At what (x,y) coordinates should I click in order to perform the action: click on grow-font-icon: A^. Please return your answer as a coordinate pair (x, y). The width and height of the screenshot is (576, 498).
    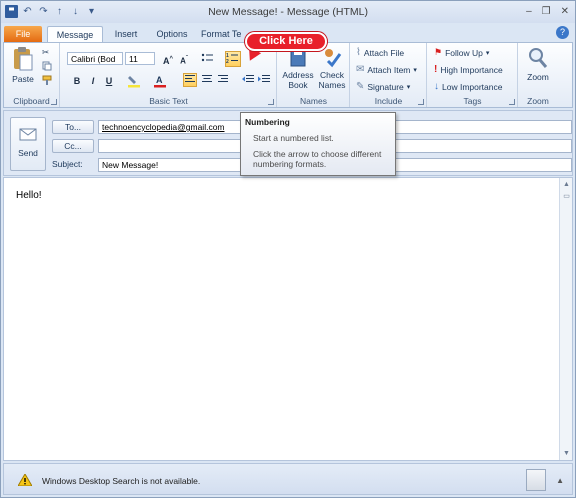
    Looking at the image, I should click on (168, 59).